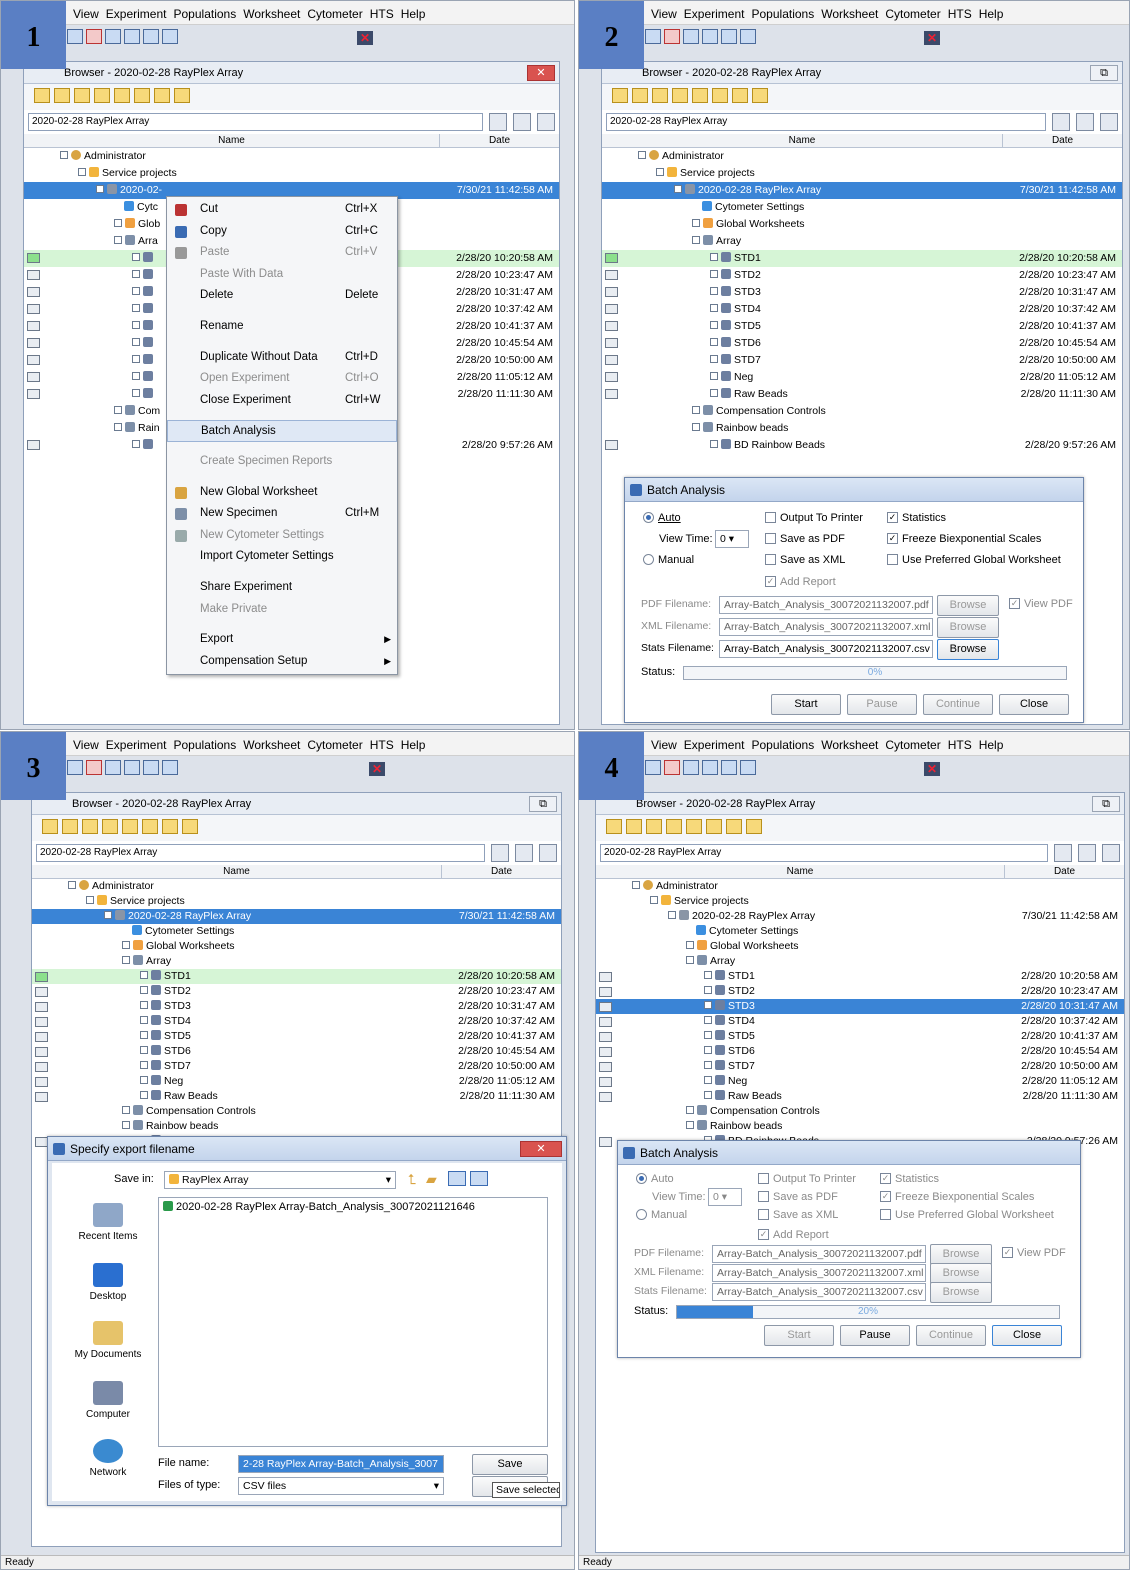  Describe the element at coordinates (862, 428) in the screenshot. I see `tree-rainbow: Rainbow beads` at that location.